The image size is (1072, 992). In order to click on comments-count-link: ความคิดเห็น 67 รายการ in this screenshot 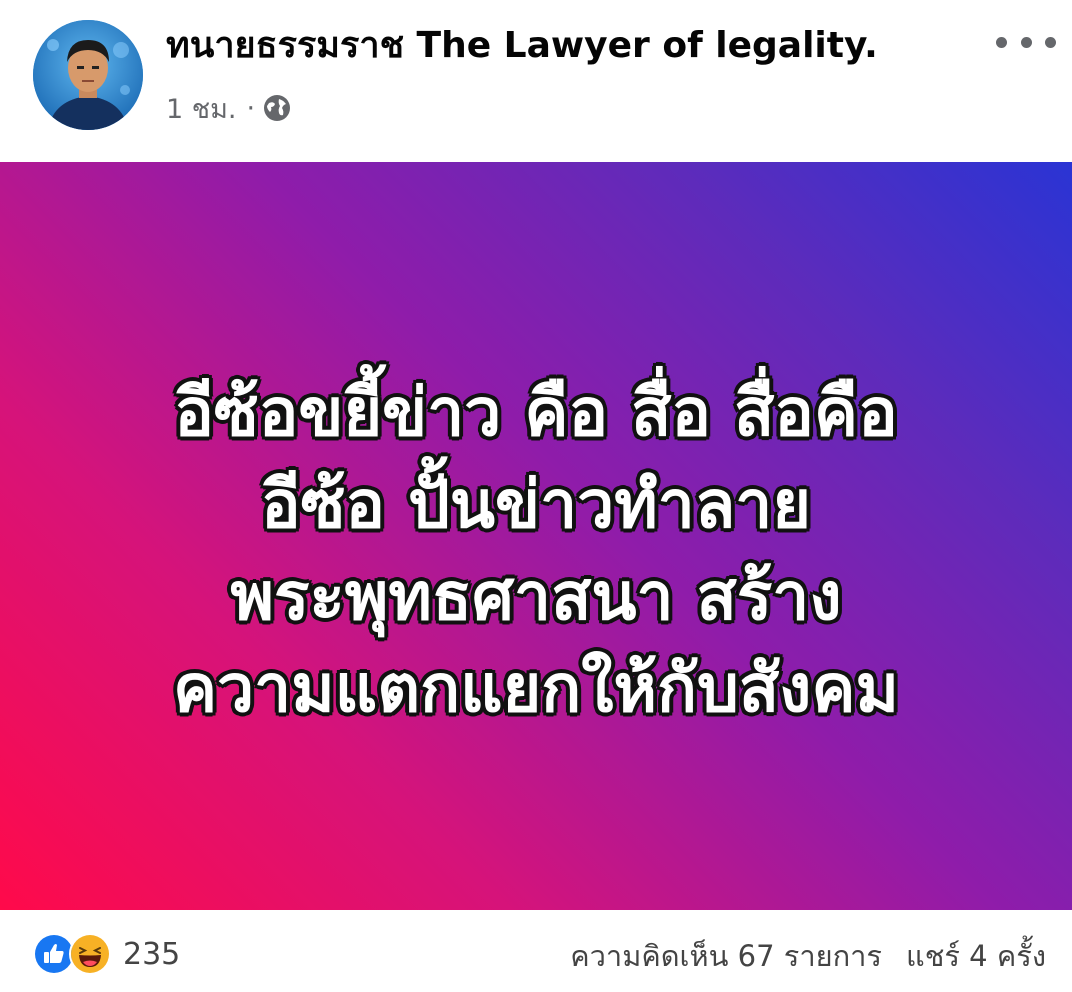, I will do `click(726, 956)`.